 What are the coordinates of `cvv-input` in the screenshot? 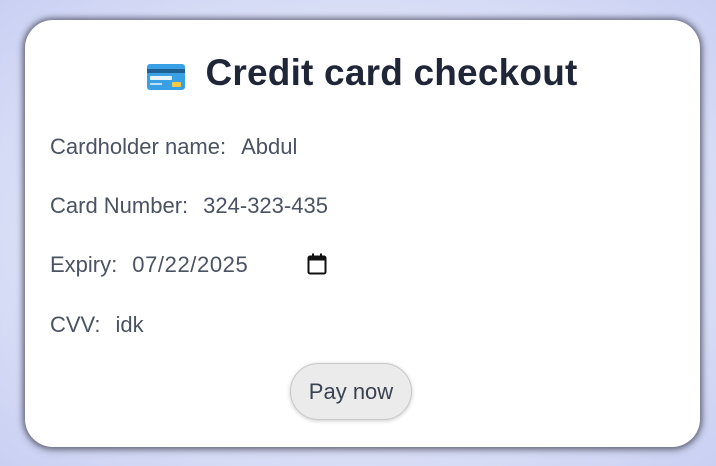 It's located at (259, 325).